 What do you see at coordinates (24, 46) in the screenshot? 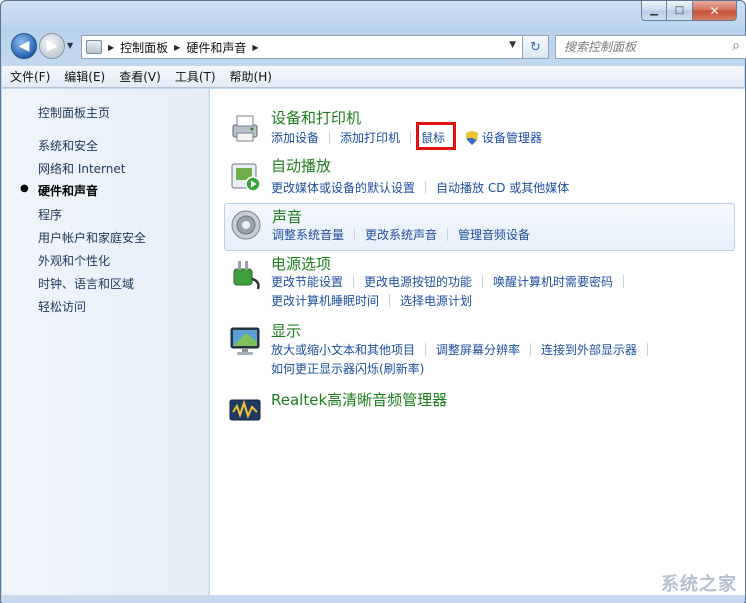
I see `back-button: ◀` at bounding box center [24, 46].